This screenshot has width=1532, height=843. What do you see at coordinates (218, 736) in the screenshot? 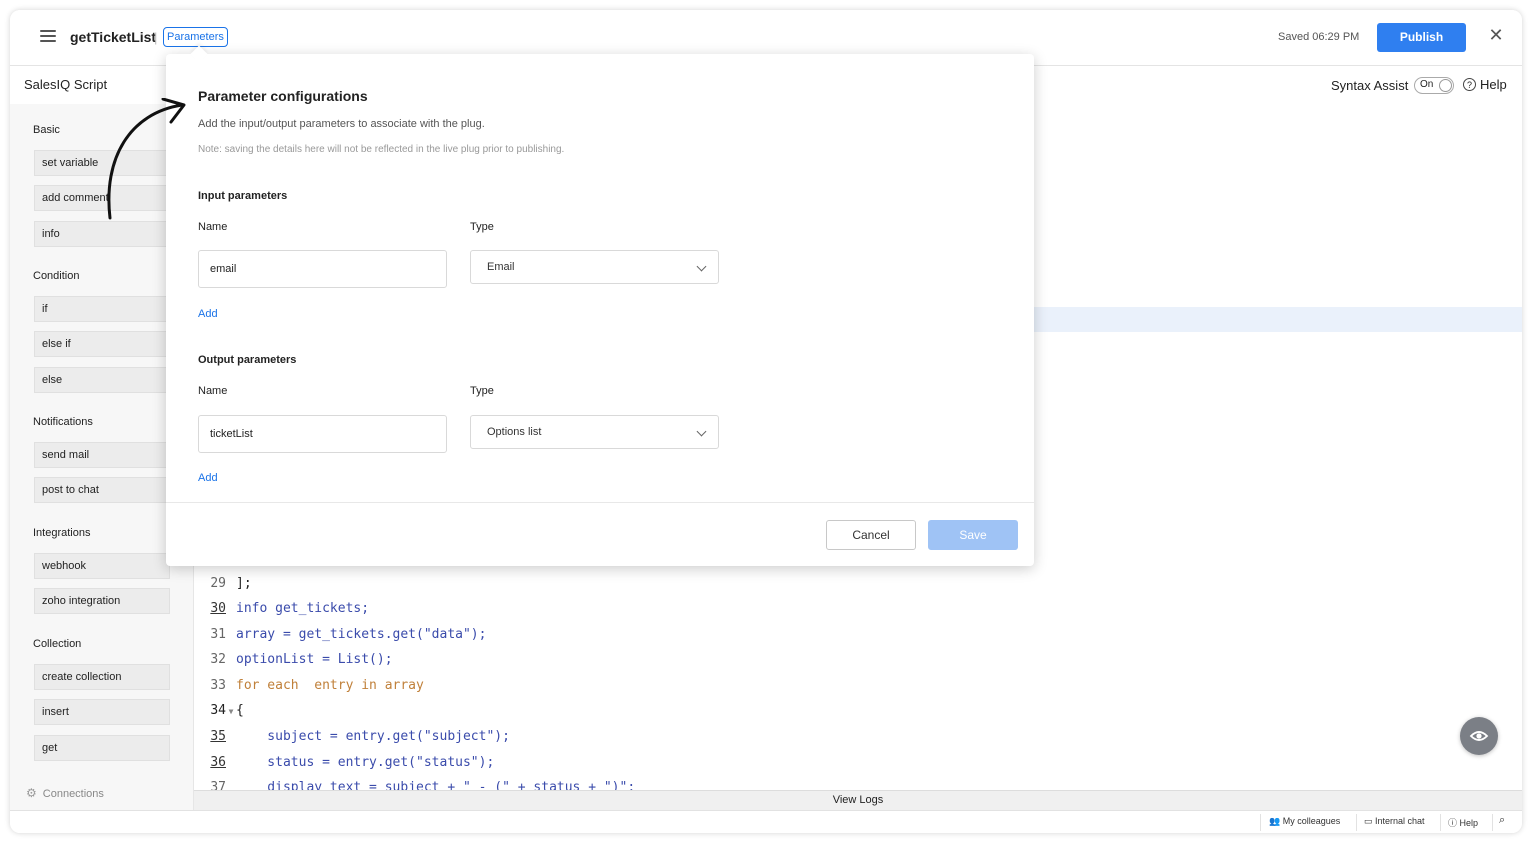
I see `line-number: 35` at bounding box center [218, 736].